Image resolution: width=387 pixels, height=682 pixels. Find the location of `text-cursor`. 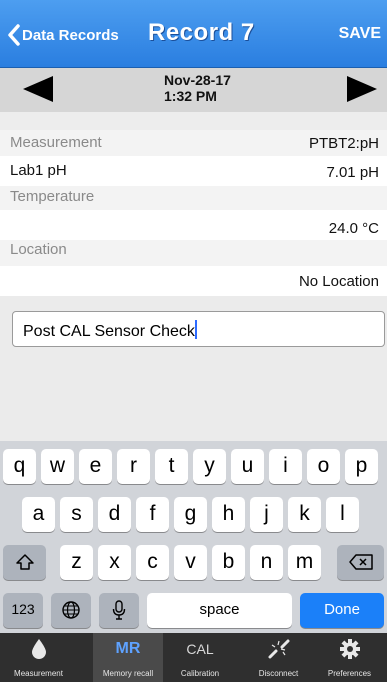

text-cursor is located at coordinates (195, 329).